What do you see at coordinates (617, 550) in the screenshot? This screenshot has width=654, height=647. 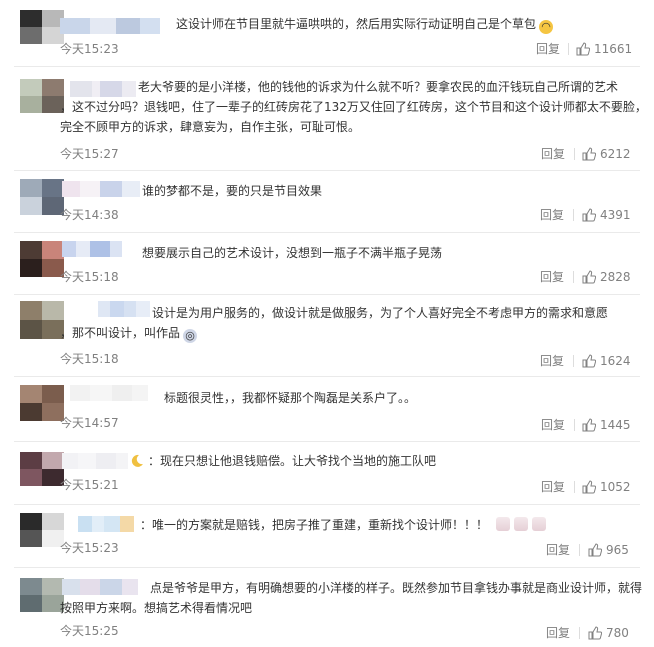 I see `like-count: 965` at bounding box center [617, 550].